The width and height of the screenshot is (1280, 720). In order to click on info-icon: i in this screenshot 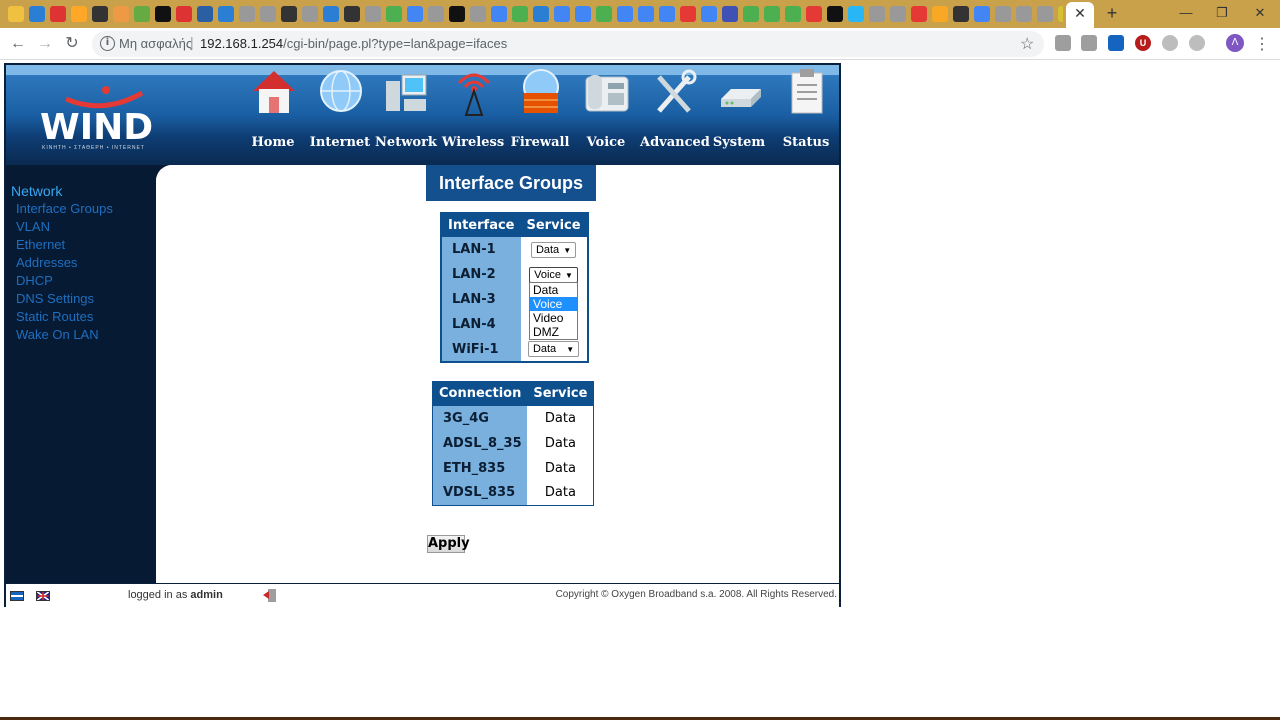, I will do `click(107, 43)`.